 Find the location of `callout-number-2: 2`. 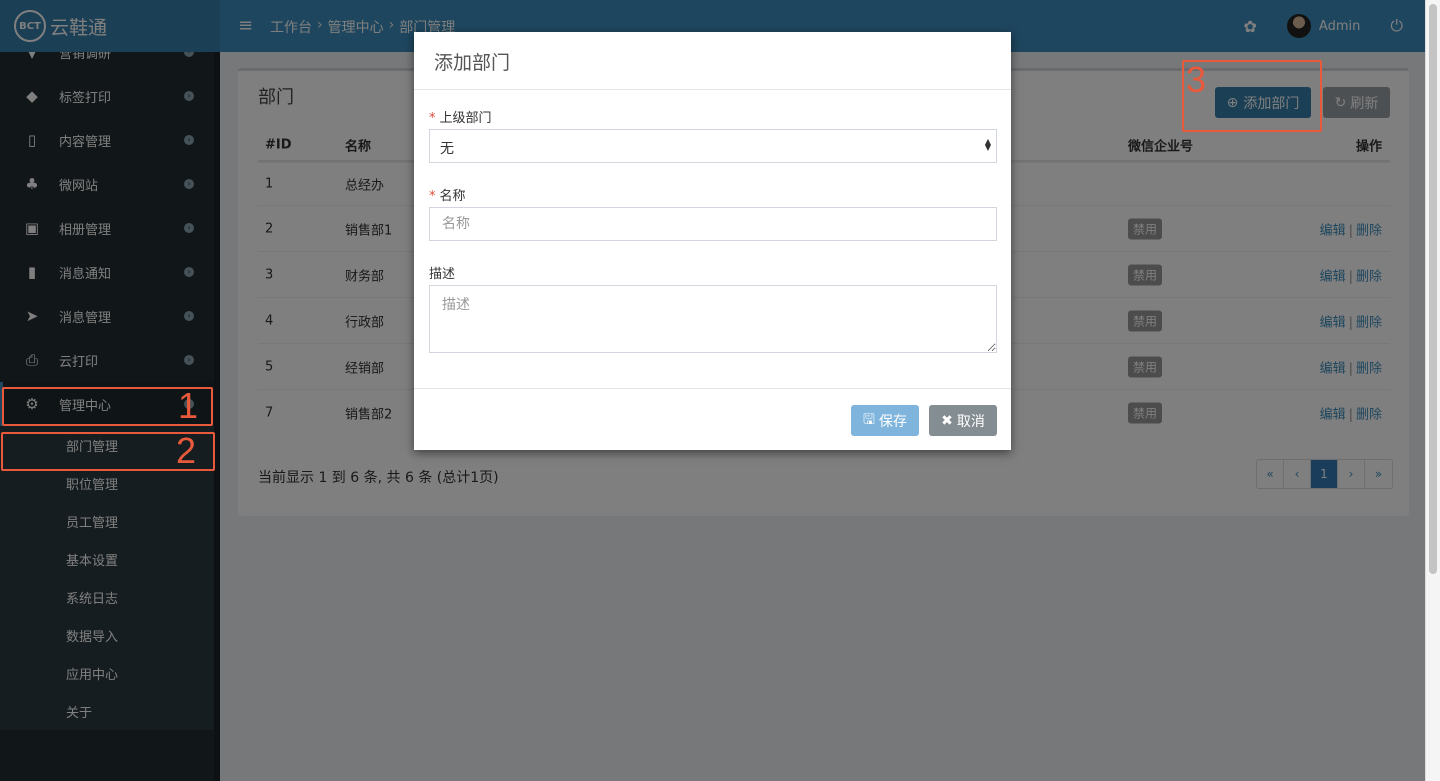

callout-number-2: 2 is located at coordinates (186, 450).